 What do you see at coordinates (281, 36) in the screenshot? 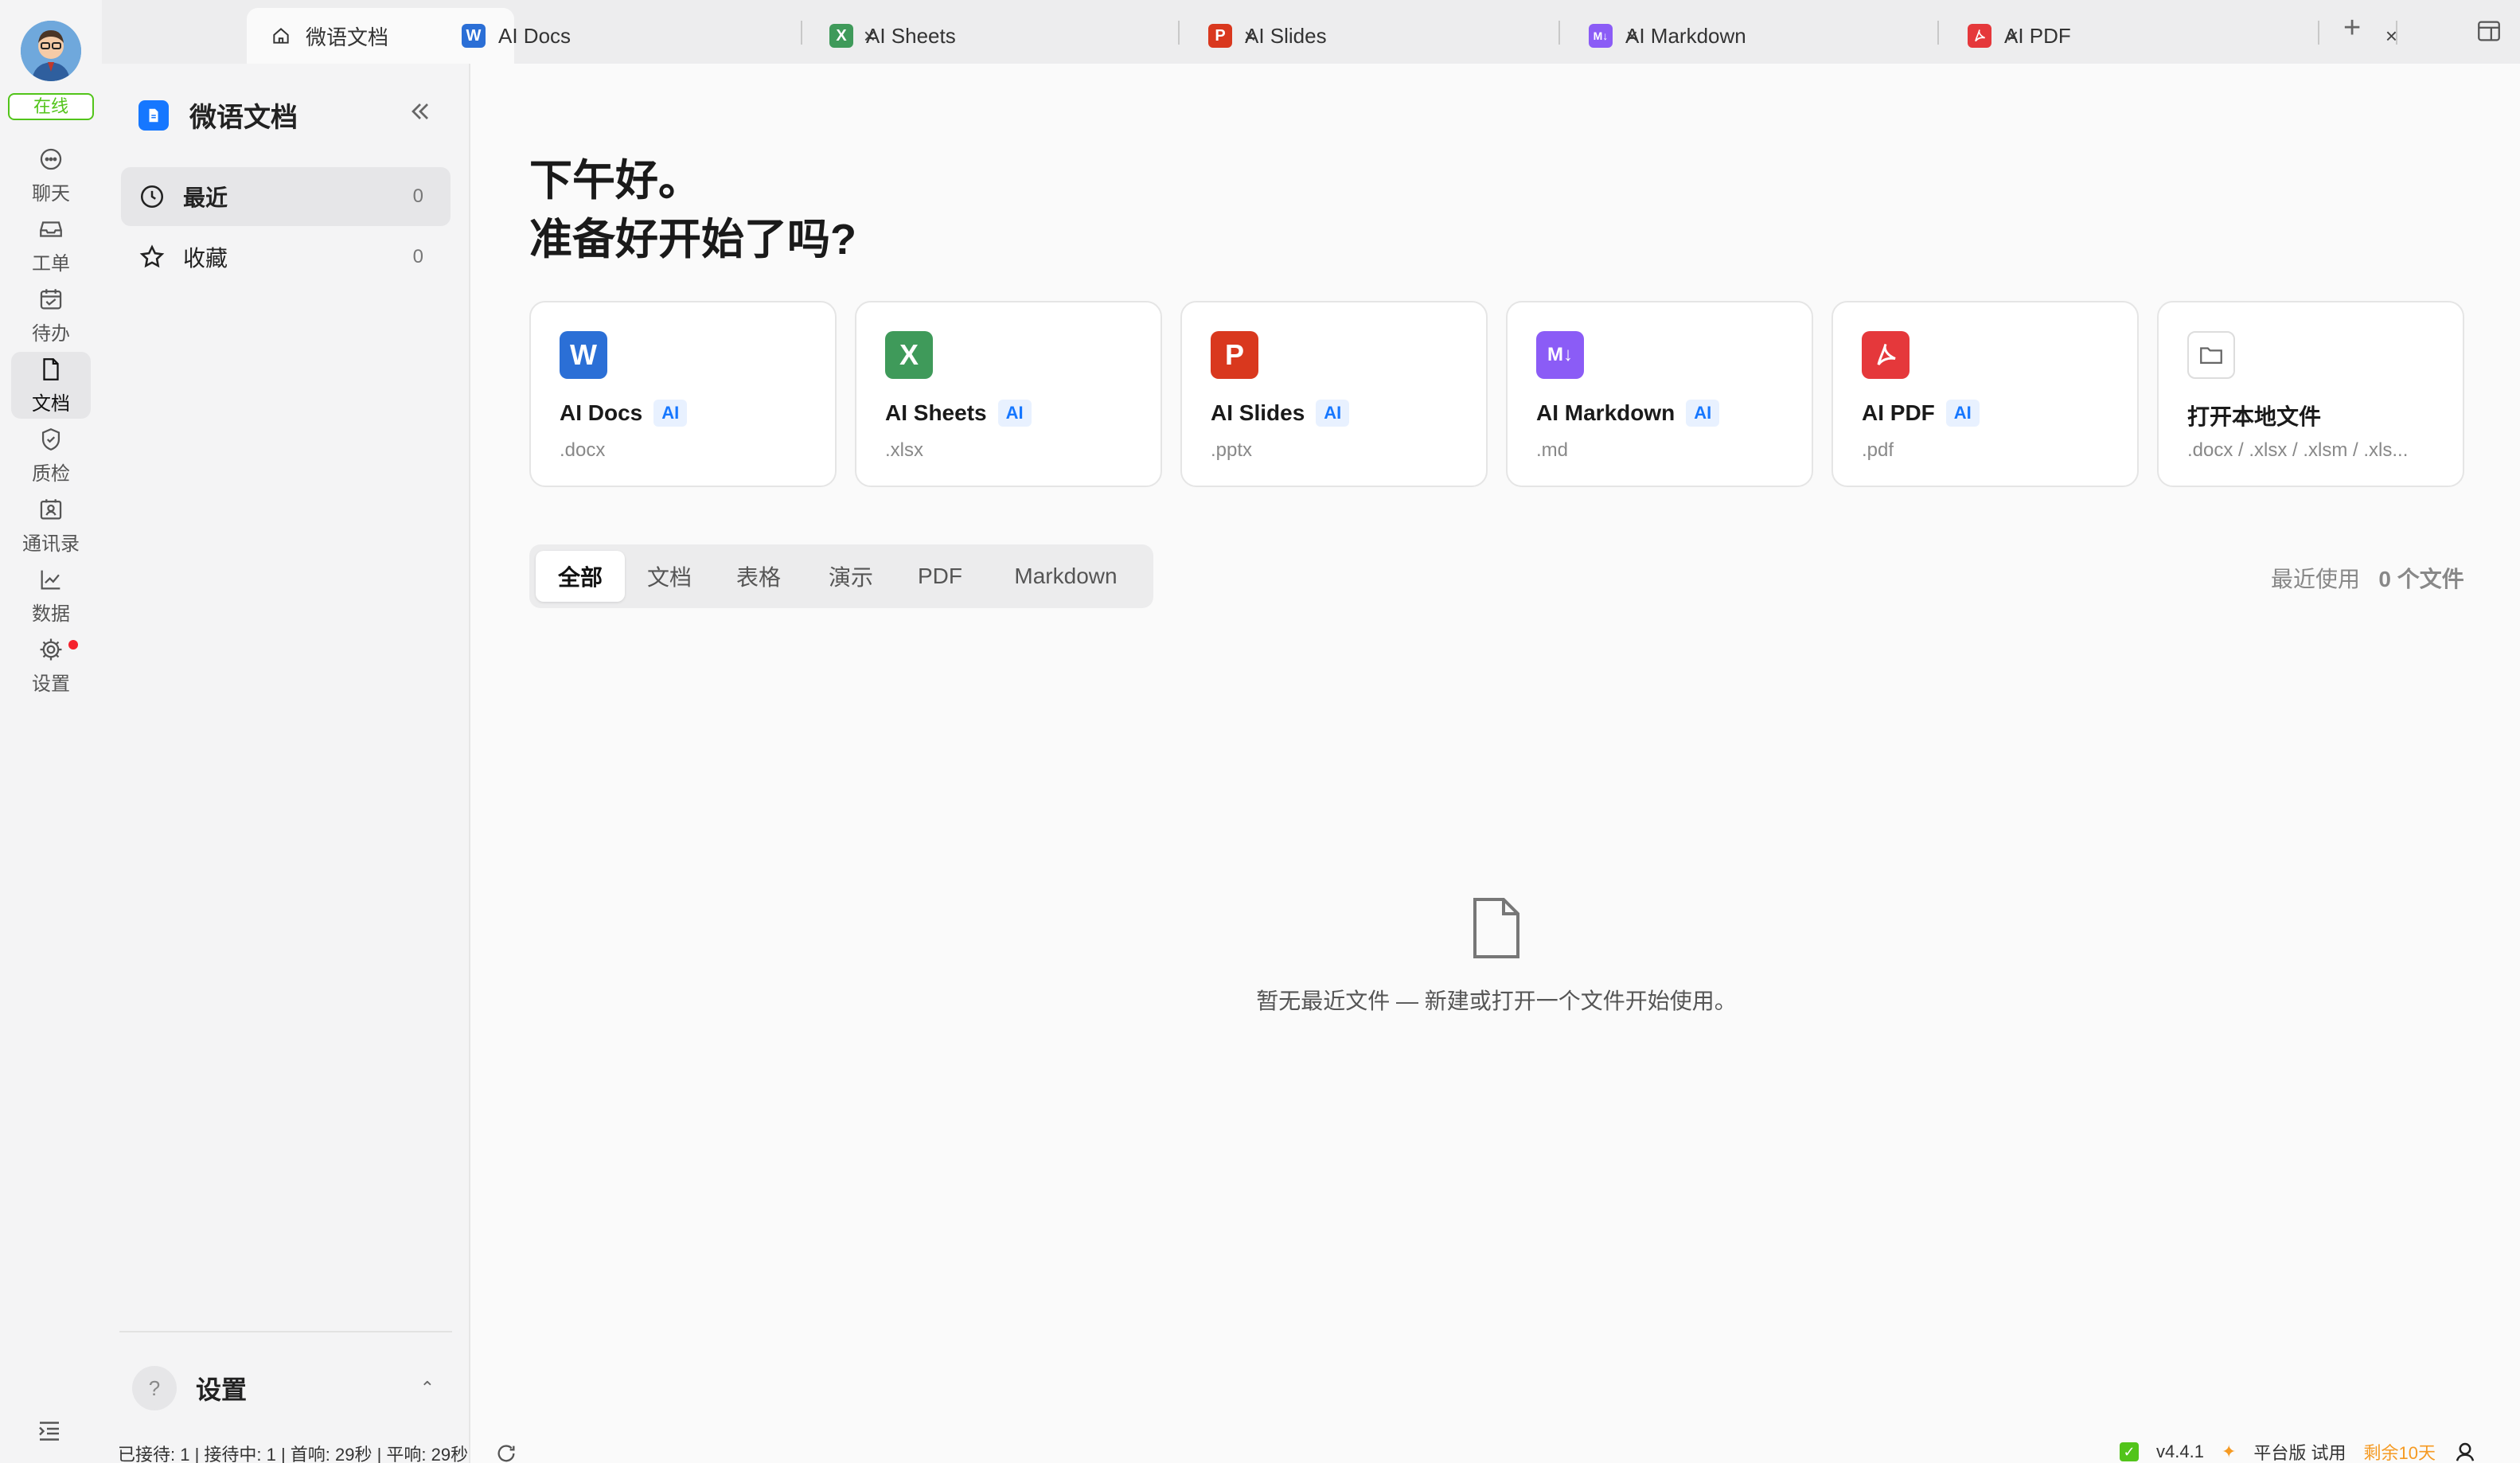
I see `home-icon` at bounding box center [281, 36].